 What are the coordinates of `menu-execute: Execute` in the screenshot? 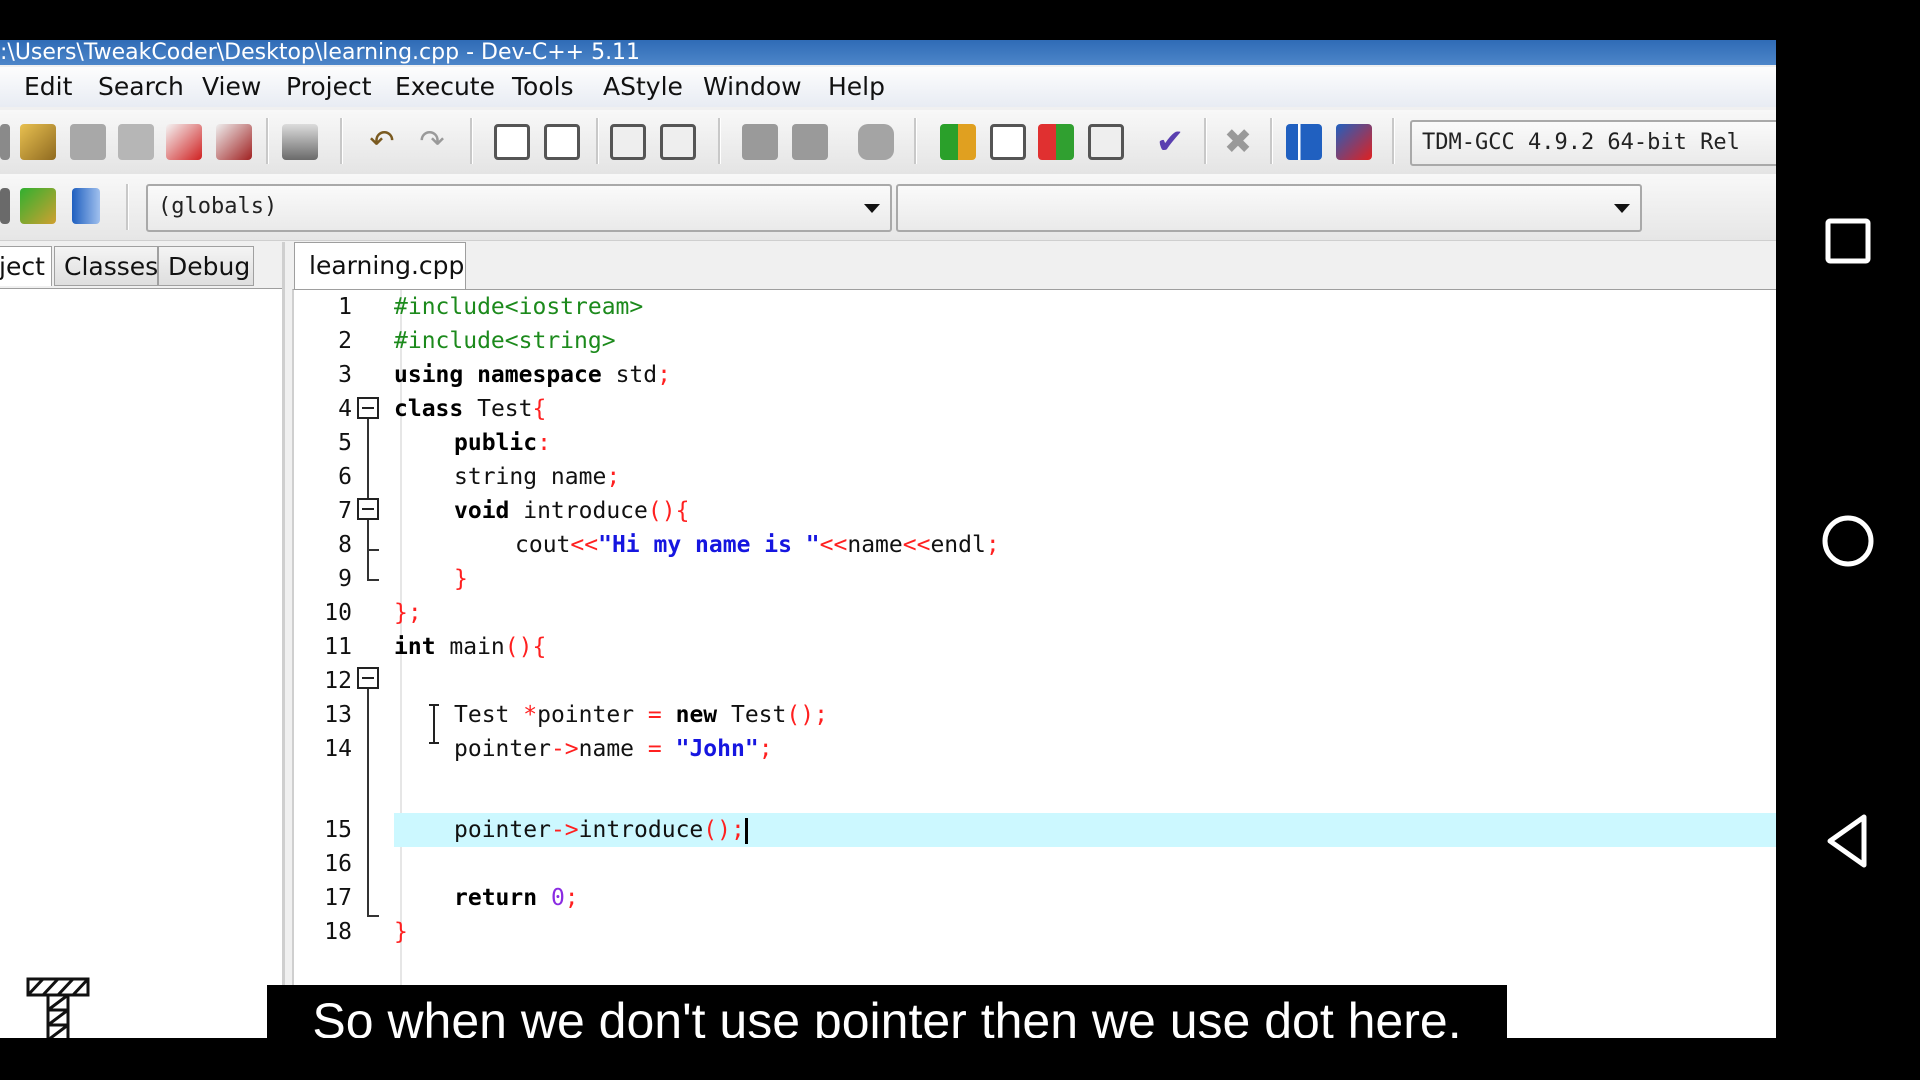 It's located at (445, 87).